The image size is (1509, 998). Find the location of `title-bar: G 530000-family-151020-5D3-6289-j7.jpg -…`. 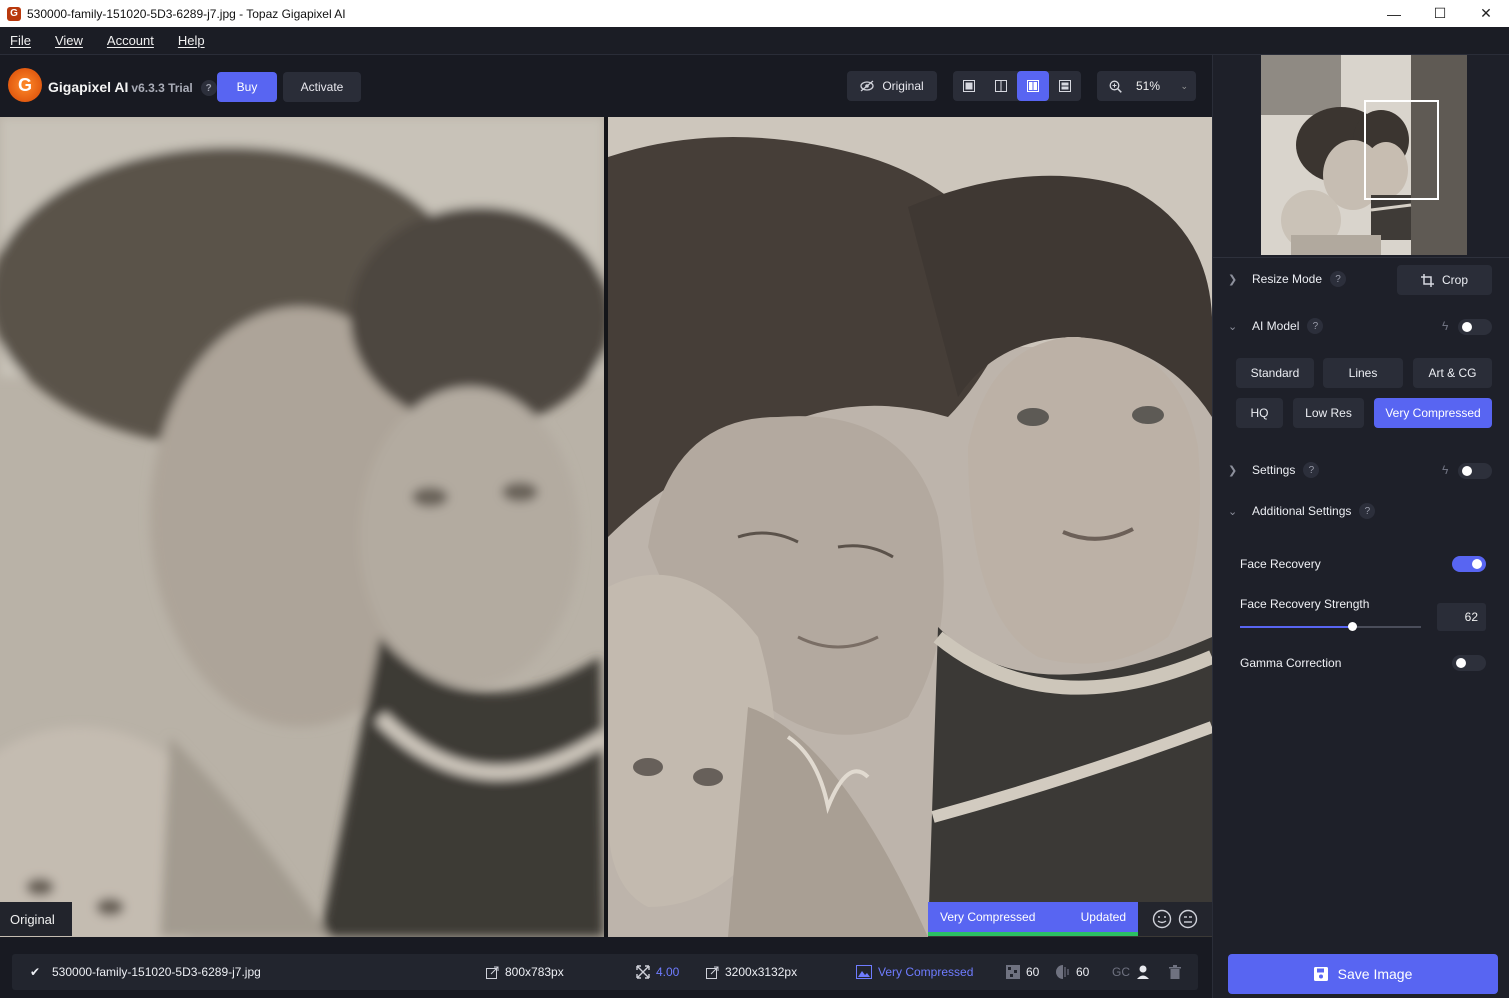

title-bar: G 530000-family-151020-5D3-6289-j7.jpg -… is located at coordinates (754, 13).